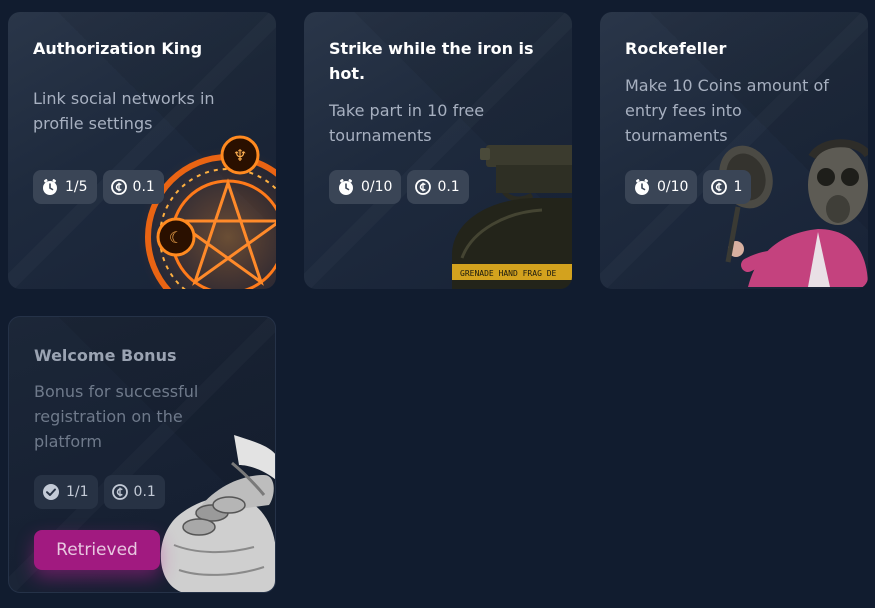  What do you see at coordinates (105, 355) in the screenshot?
I see `achievement-title: Welcome Bonus` at bounding box center [105, 355].